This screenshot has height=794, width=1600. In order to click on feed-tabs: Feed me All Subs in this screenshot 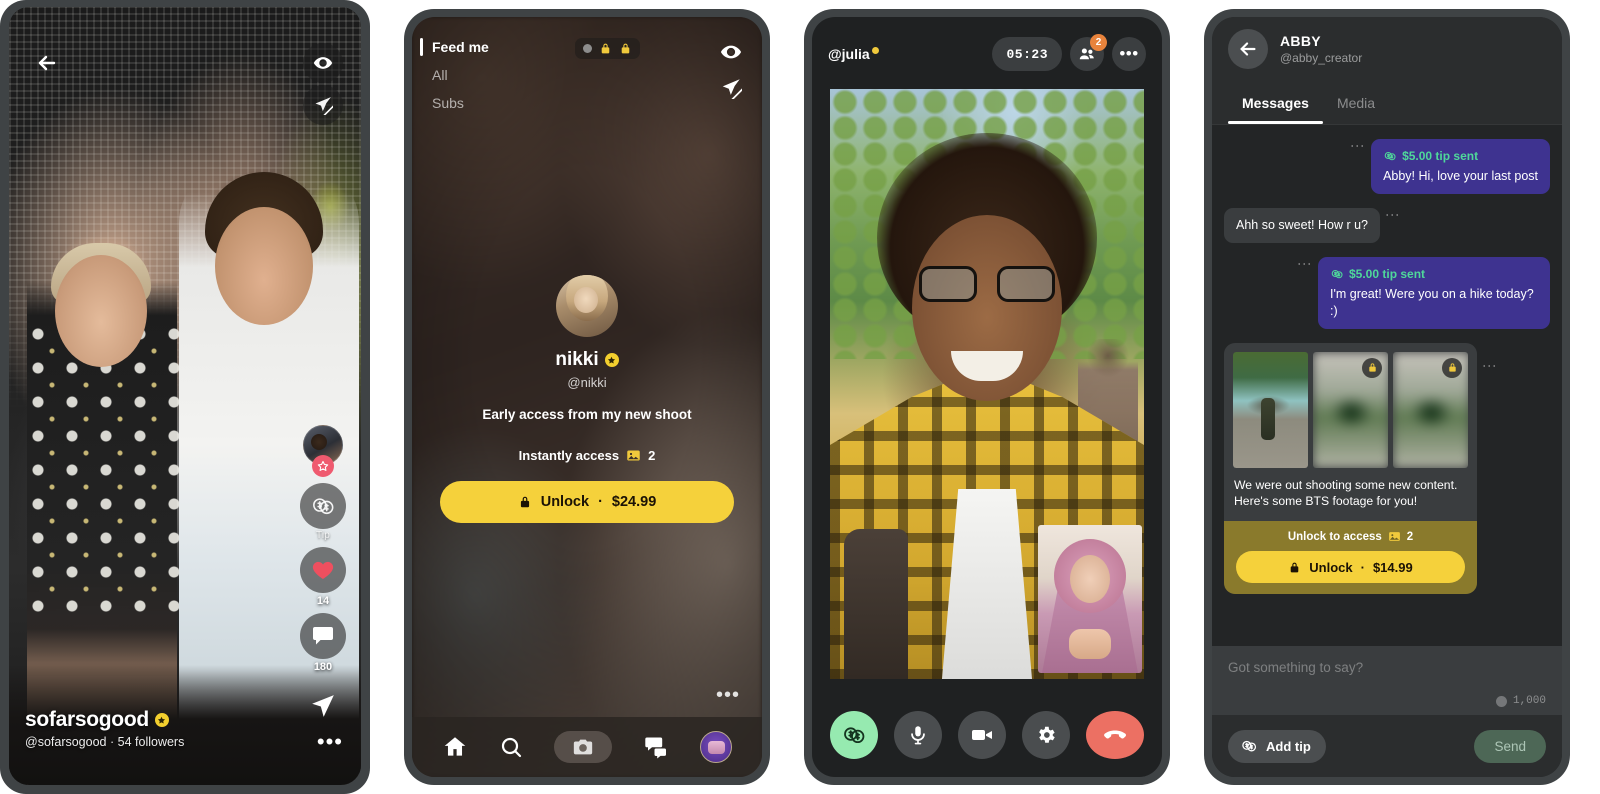, I will do `click(502, 75)`.